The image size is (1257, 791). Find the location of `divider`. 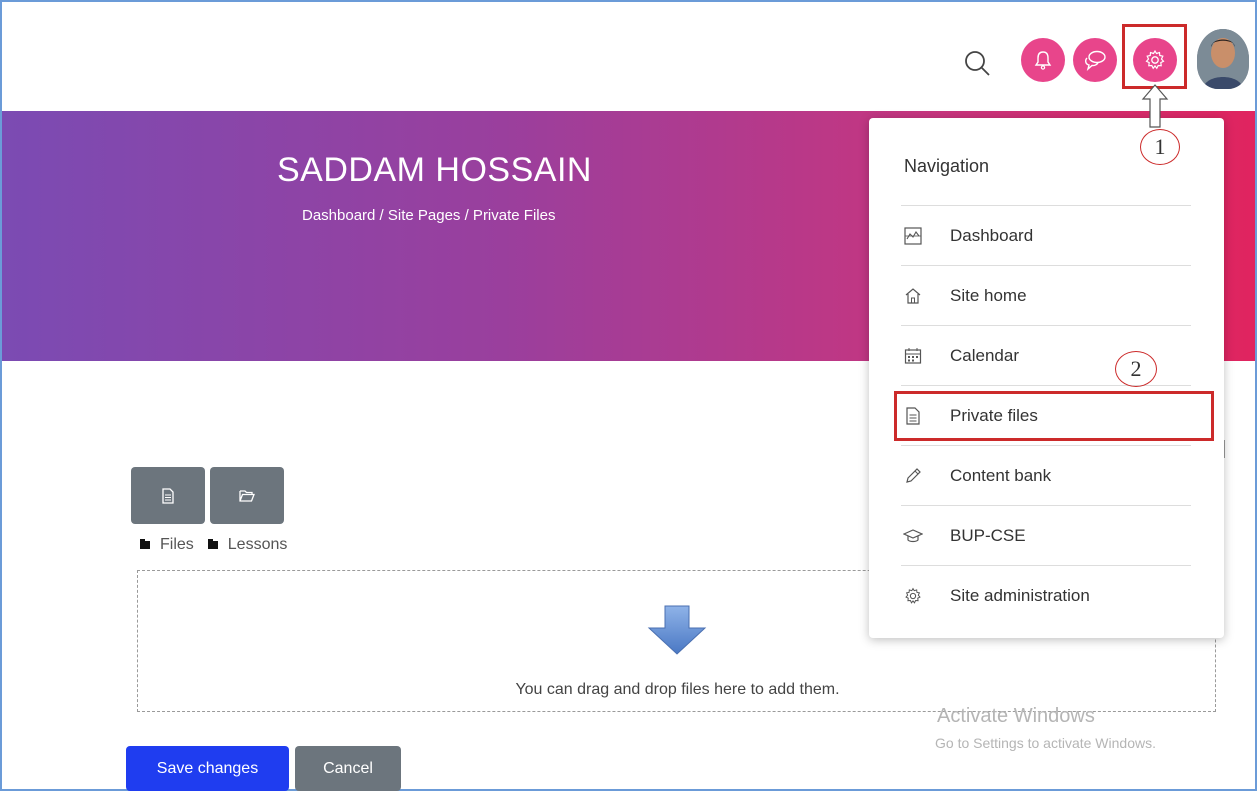

divider is located at coordinates (1224, 449).